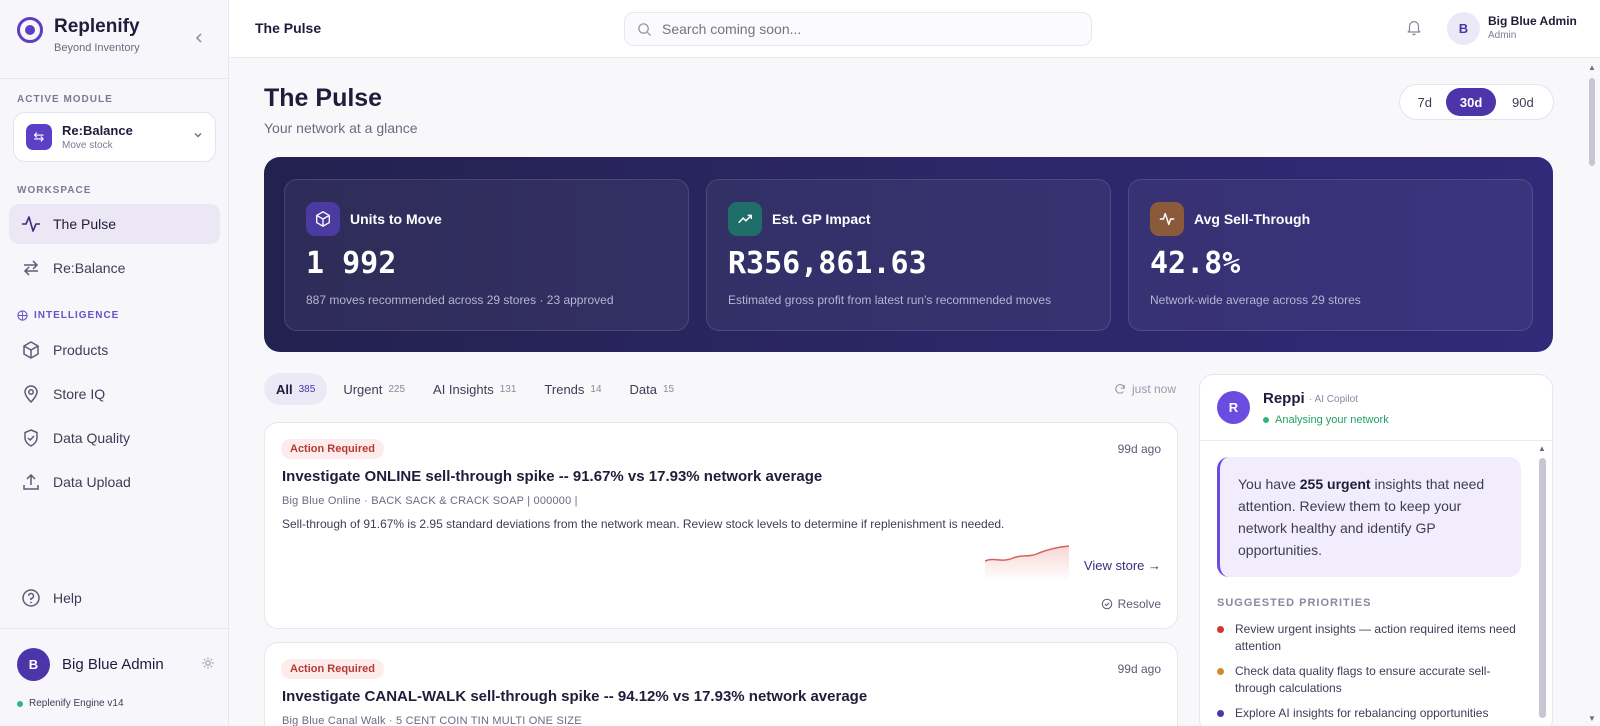 The width and height of the screenshot is (1600, 726). Describe the element at coordinates (1333, 399) in the screenshot. I see `copilot-role: · AI Copilot` at that location.